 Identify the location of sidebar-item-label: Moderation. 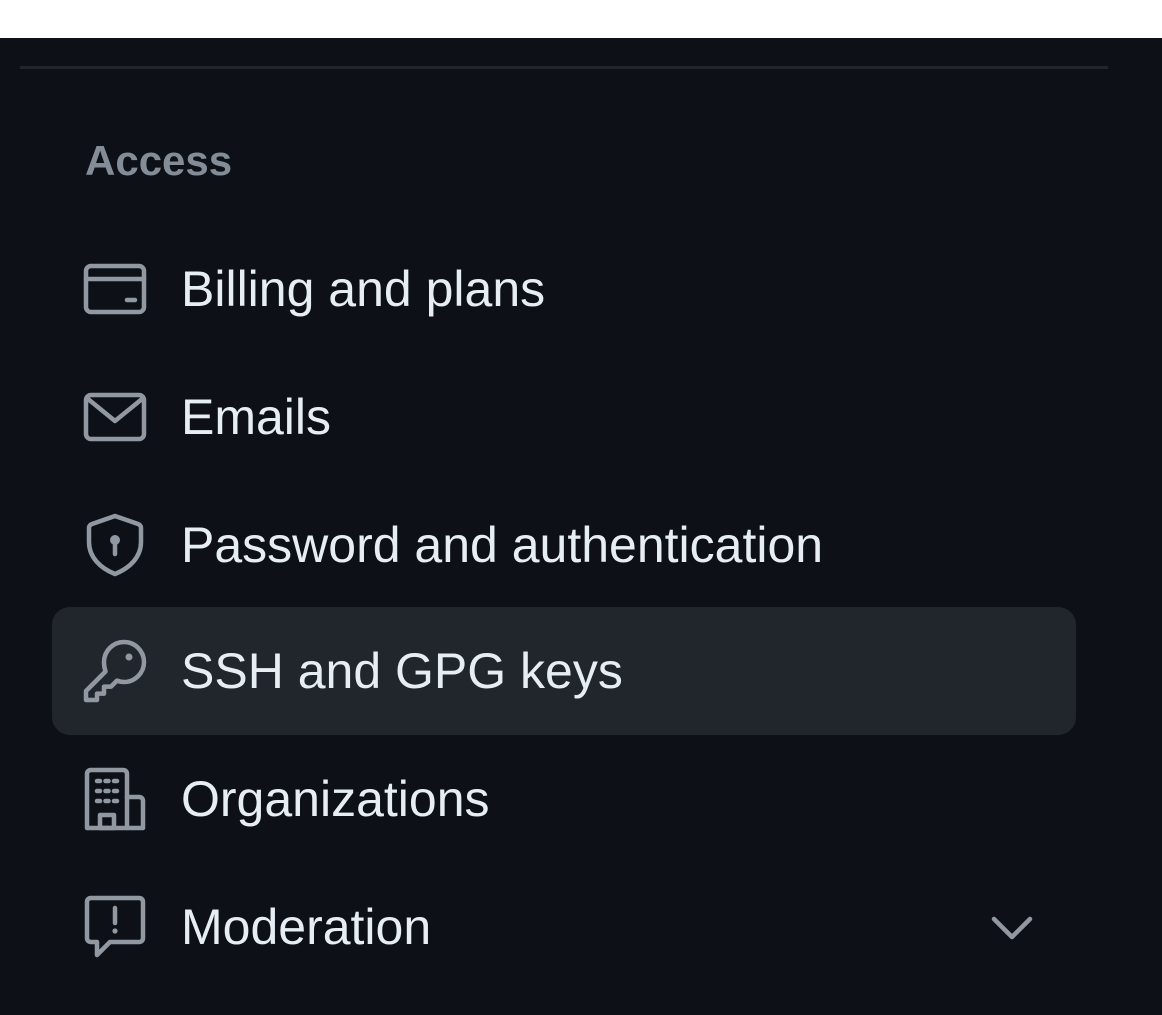
(306, 927).